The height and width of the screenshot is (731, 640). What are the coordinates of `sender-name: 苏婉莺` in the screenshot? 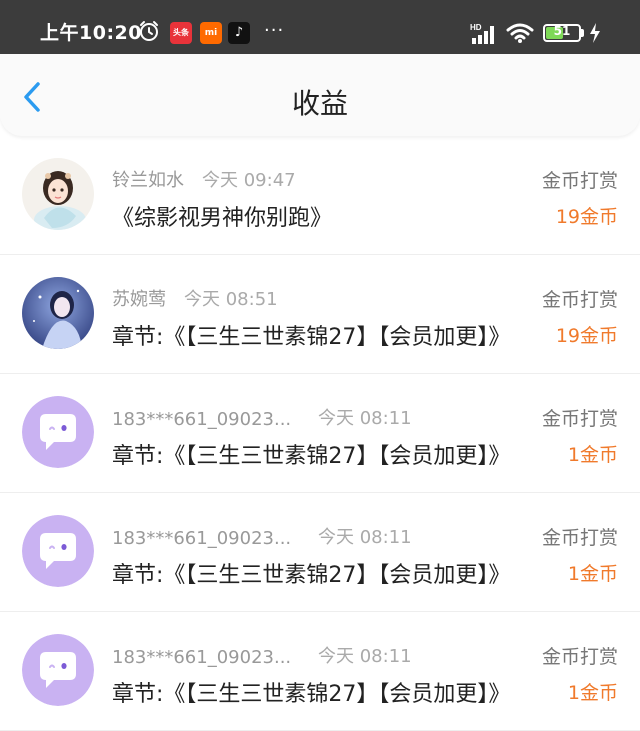 It's located at (139, 299).